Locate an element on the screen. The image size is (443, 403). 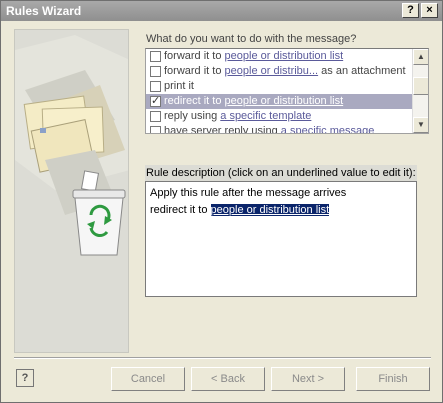
action-item-reply-template: reply using a specific template is located at coordinates (279, 116).